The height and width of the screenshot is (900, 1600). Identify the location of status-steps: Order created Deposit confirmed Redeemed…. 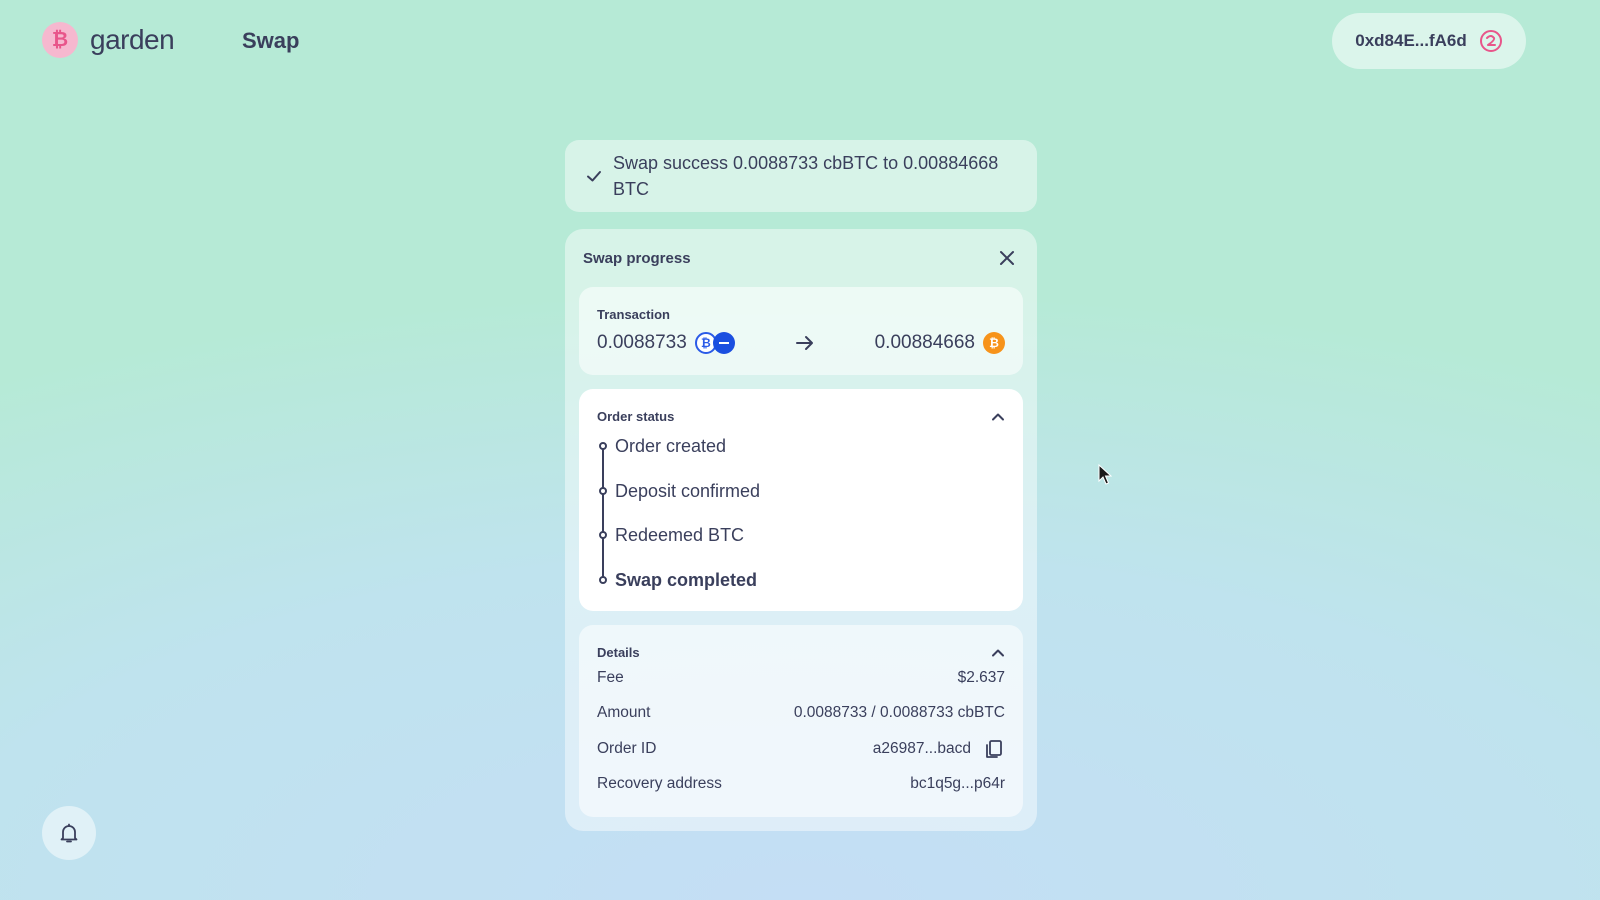
(801, 525).